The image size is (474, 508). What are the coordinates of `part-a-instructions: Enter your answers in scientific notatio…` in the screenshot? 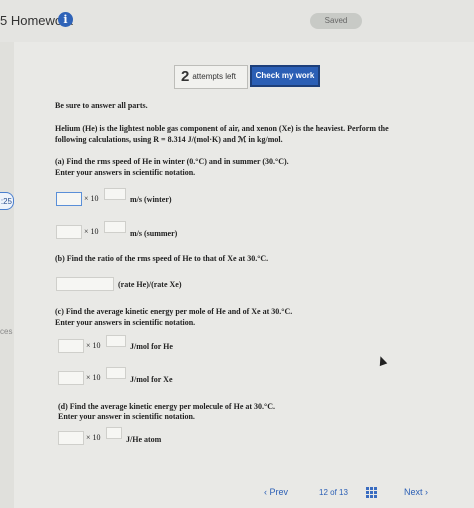 It's located at (125, 172).